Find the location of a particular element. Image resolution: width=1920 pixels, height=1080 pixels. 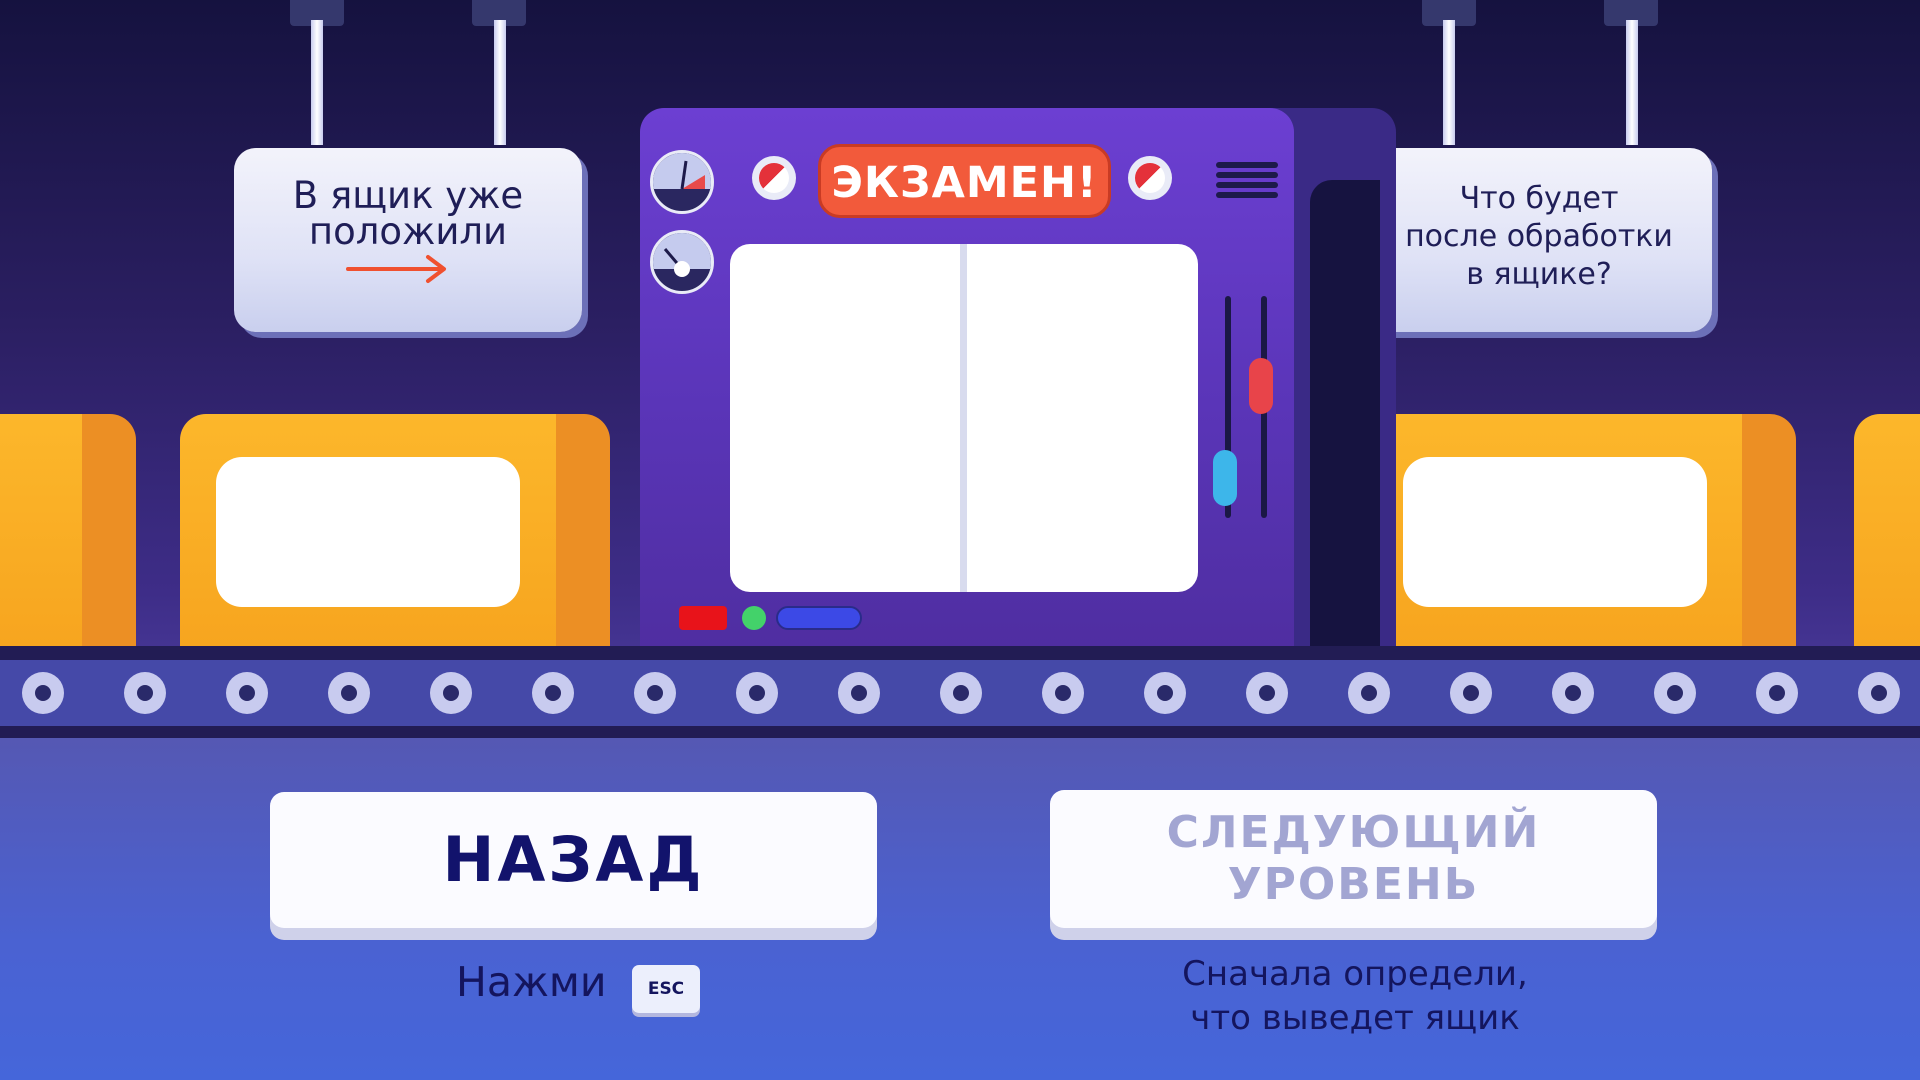

sign-input-text: В ящик уже положили is located at coordinates (408, 199).